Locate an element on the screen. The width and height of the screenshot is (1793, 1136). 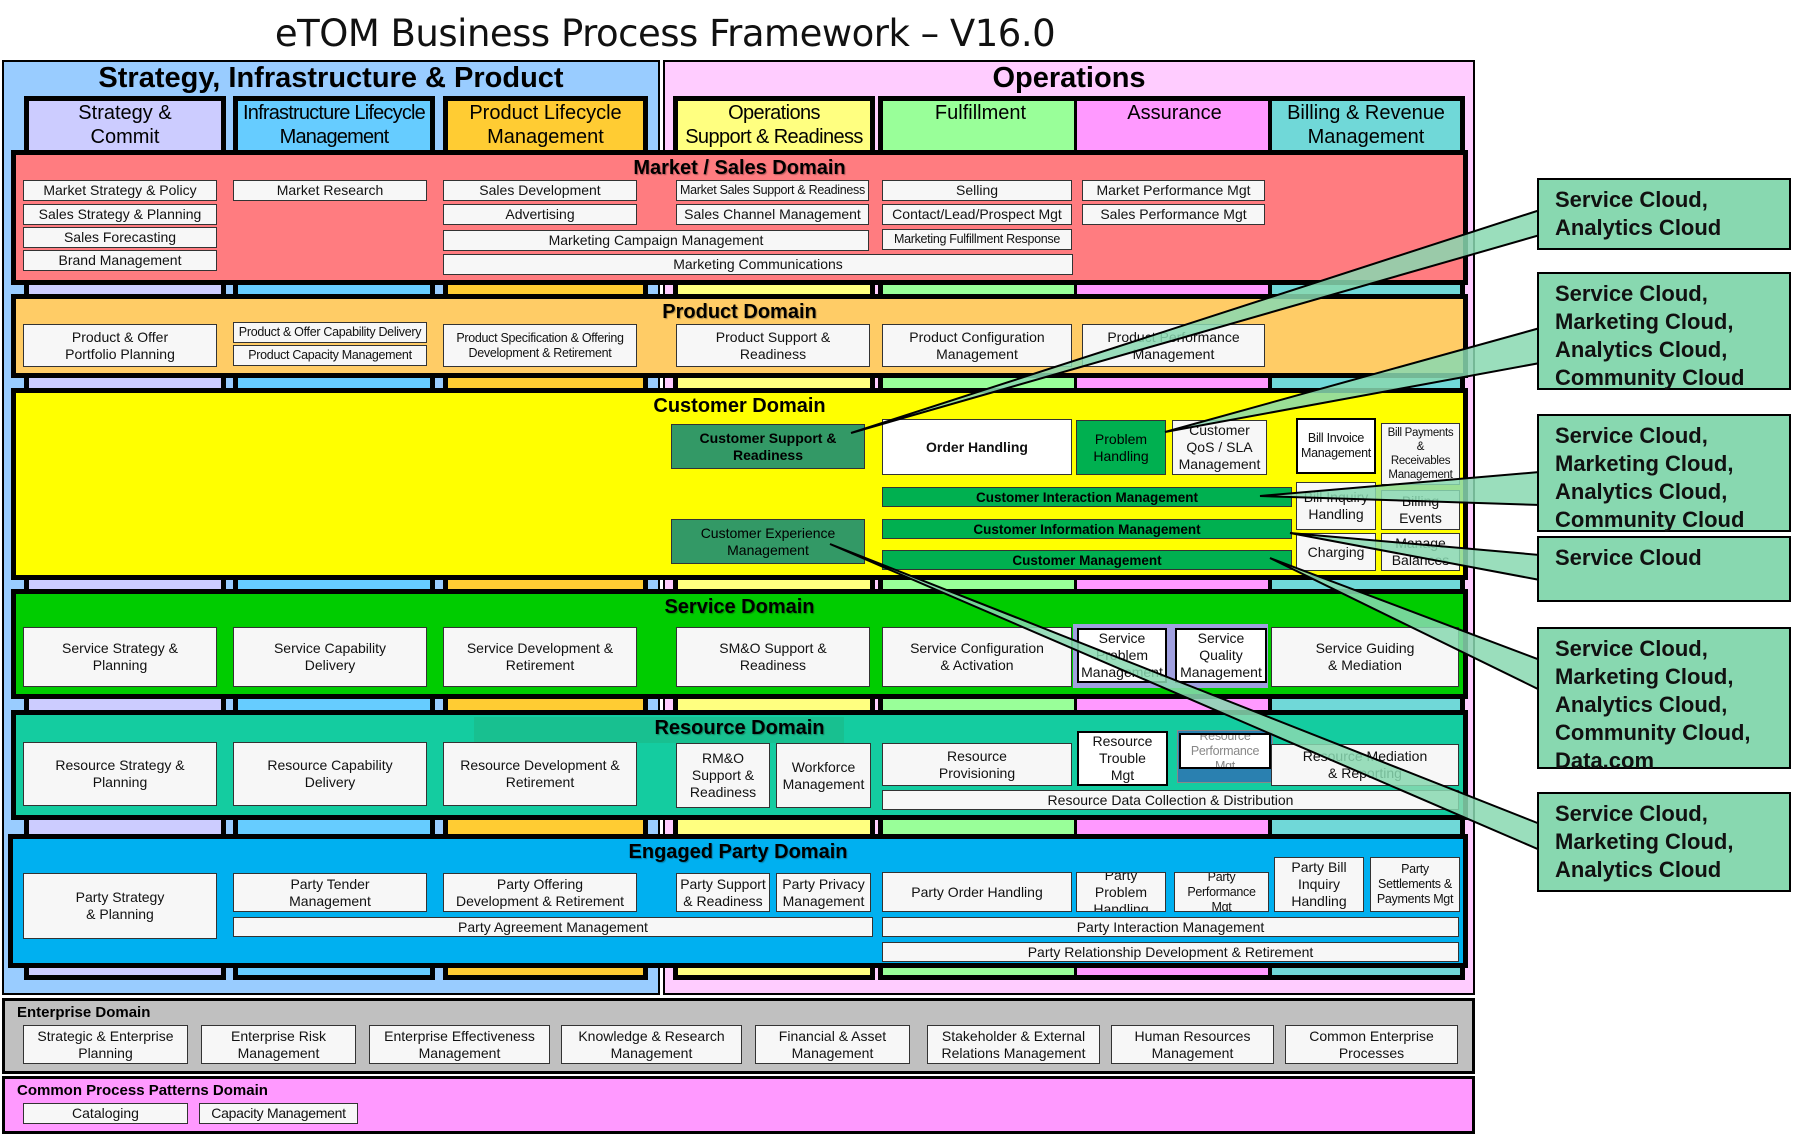
process-party-interaction: Party Interaction Management is located at coordinates (1170, 927).